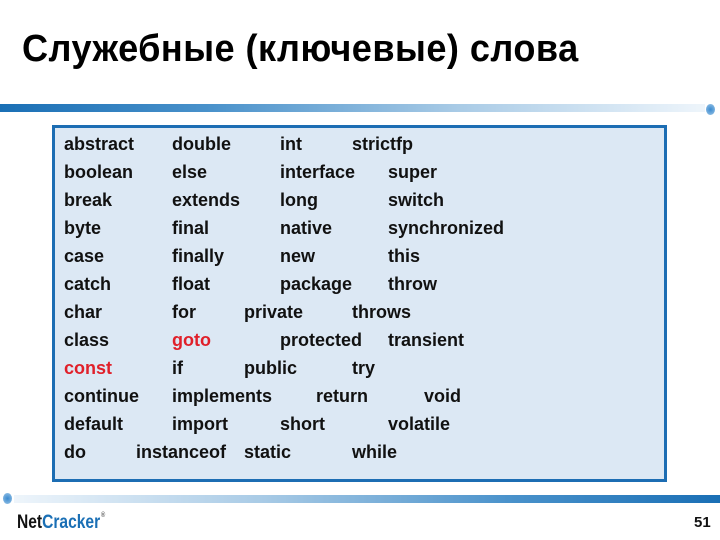  What do you see at coordinates (7, 498) in the screenshot?
I see `bottom-bullet-dot` at bounding box center [7, 498].